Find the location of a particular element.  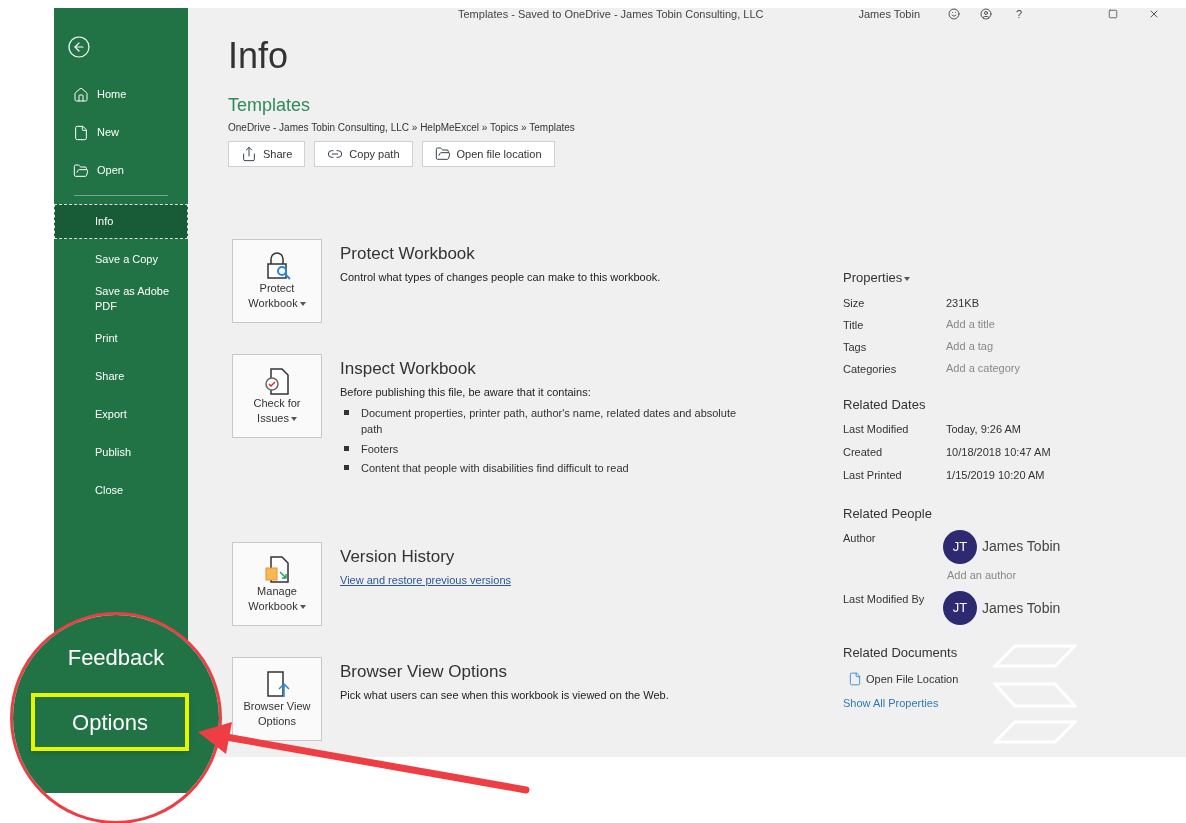

date-label: Last Printed is located at coordinates (873, 475).